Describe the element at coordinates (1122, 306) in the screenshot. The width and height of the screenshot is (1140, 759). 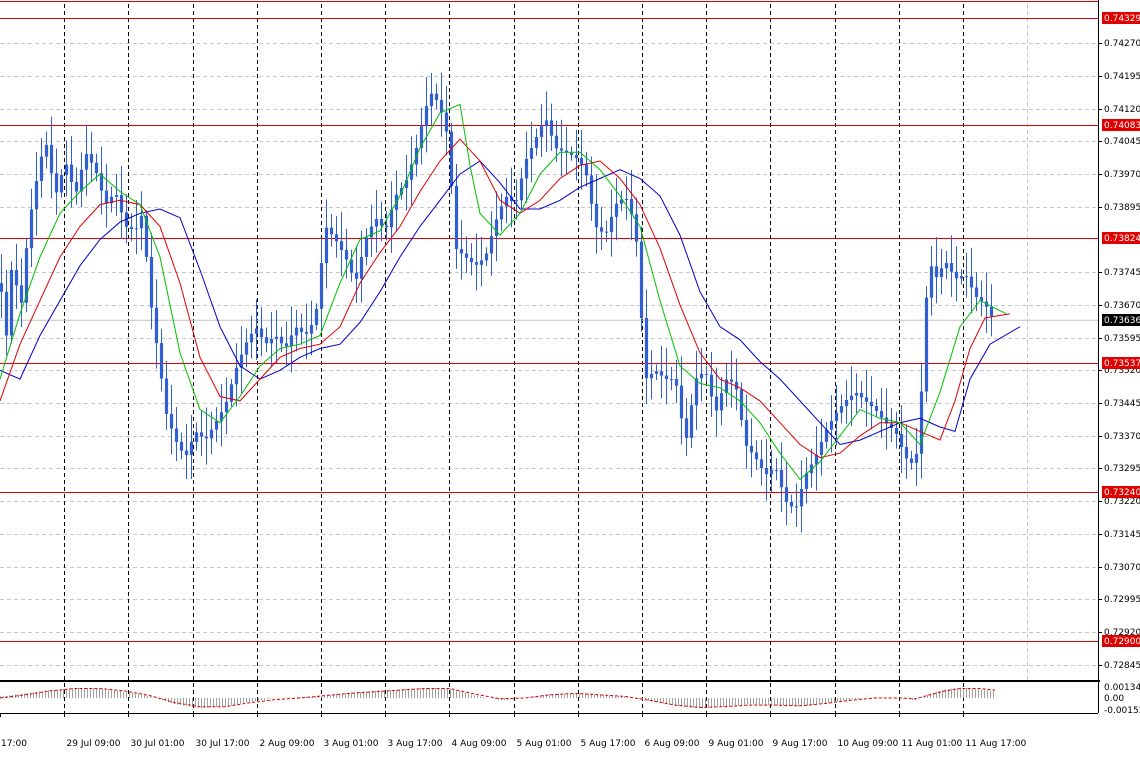
I see `y-tick-label: 0.73670` at that location.